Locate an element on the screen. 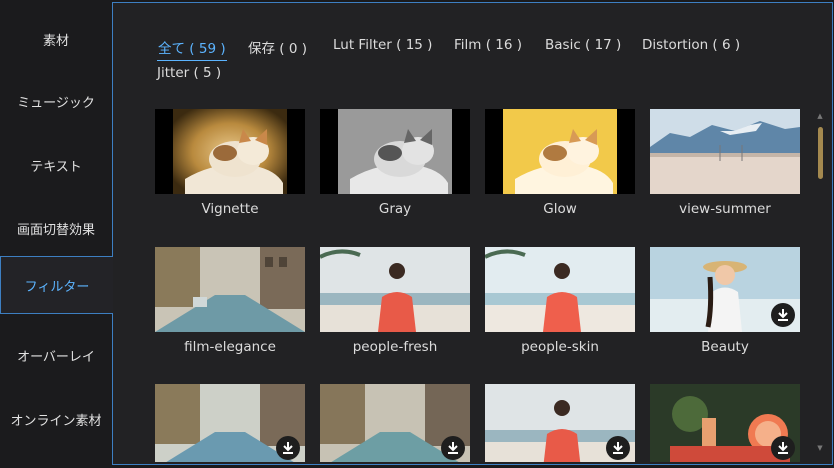 This screenshot has width=834, height=468. sidebar-item-media: 素材 is located at coordinates (56, 39).